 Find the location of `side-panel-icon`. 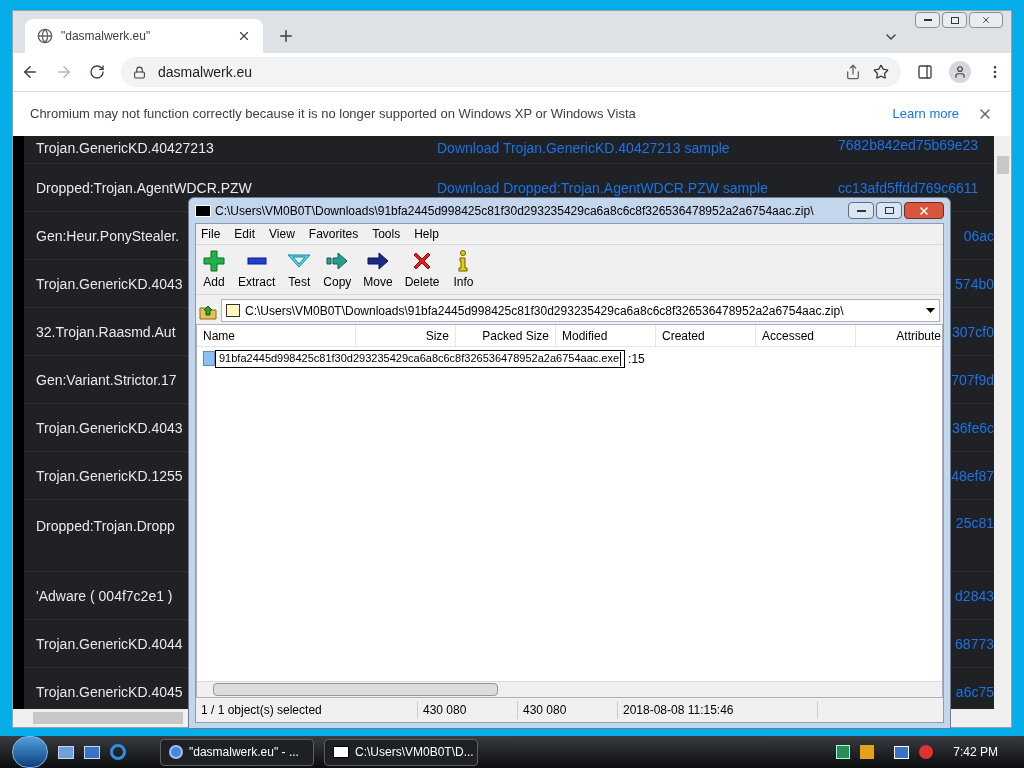

side-panel-icon is located at coordinates (925, 72).